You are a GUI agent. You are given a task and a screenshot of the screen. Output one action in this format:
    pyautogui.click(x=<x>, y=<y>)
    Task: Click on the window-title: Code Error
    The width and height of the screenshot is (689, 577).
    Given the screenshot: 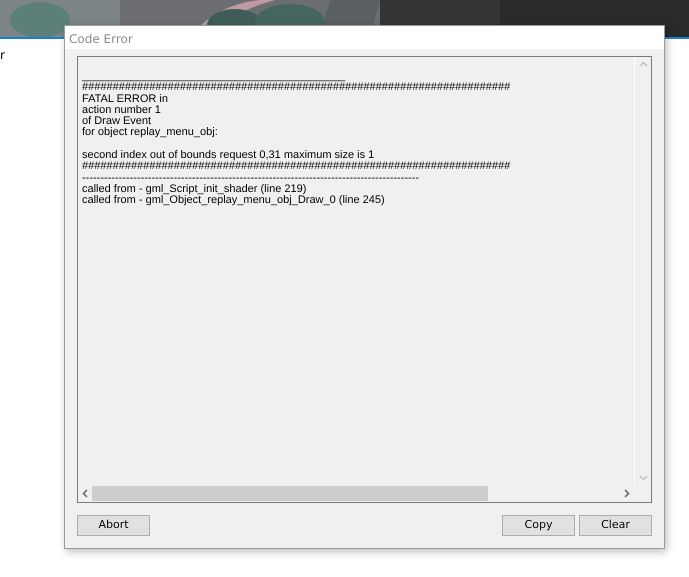 What is the action you would take?
    pyautogui.click(x=364, y=37)
    